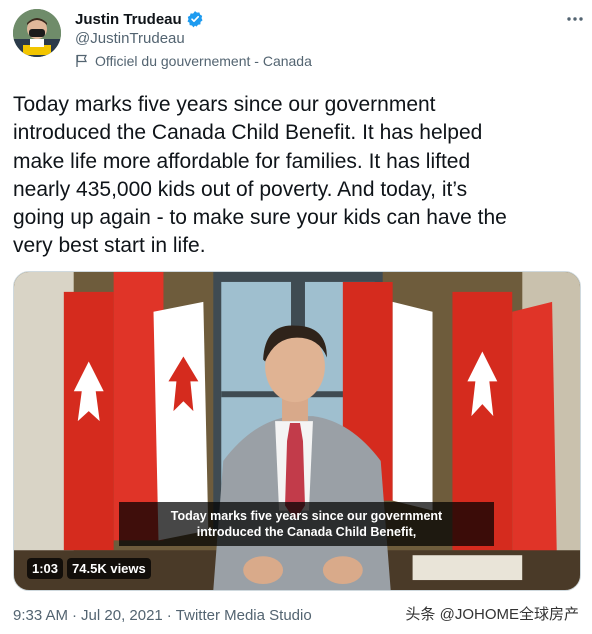  What do you see at coordinates (306, 532) in the screenshot?
I see `caption-line-2: introduced the Canada Child Benefit,` at bounding box center [306, 532].